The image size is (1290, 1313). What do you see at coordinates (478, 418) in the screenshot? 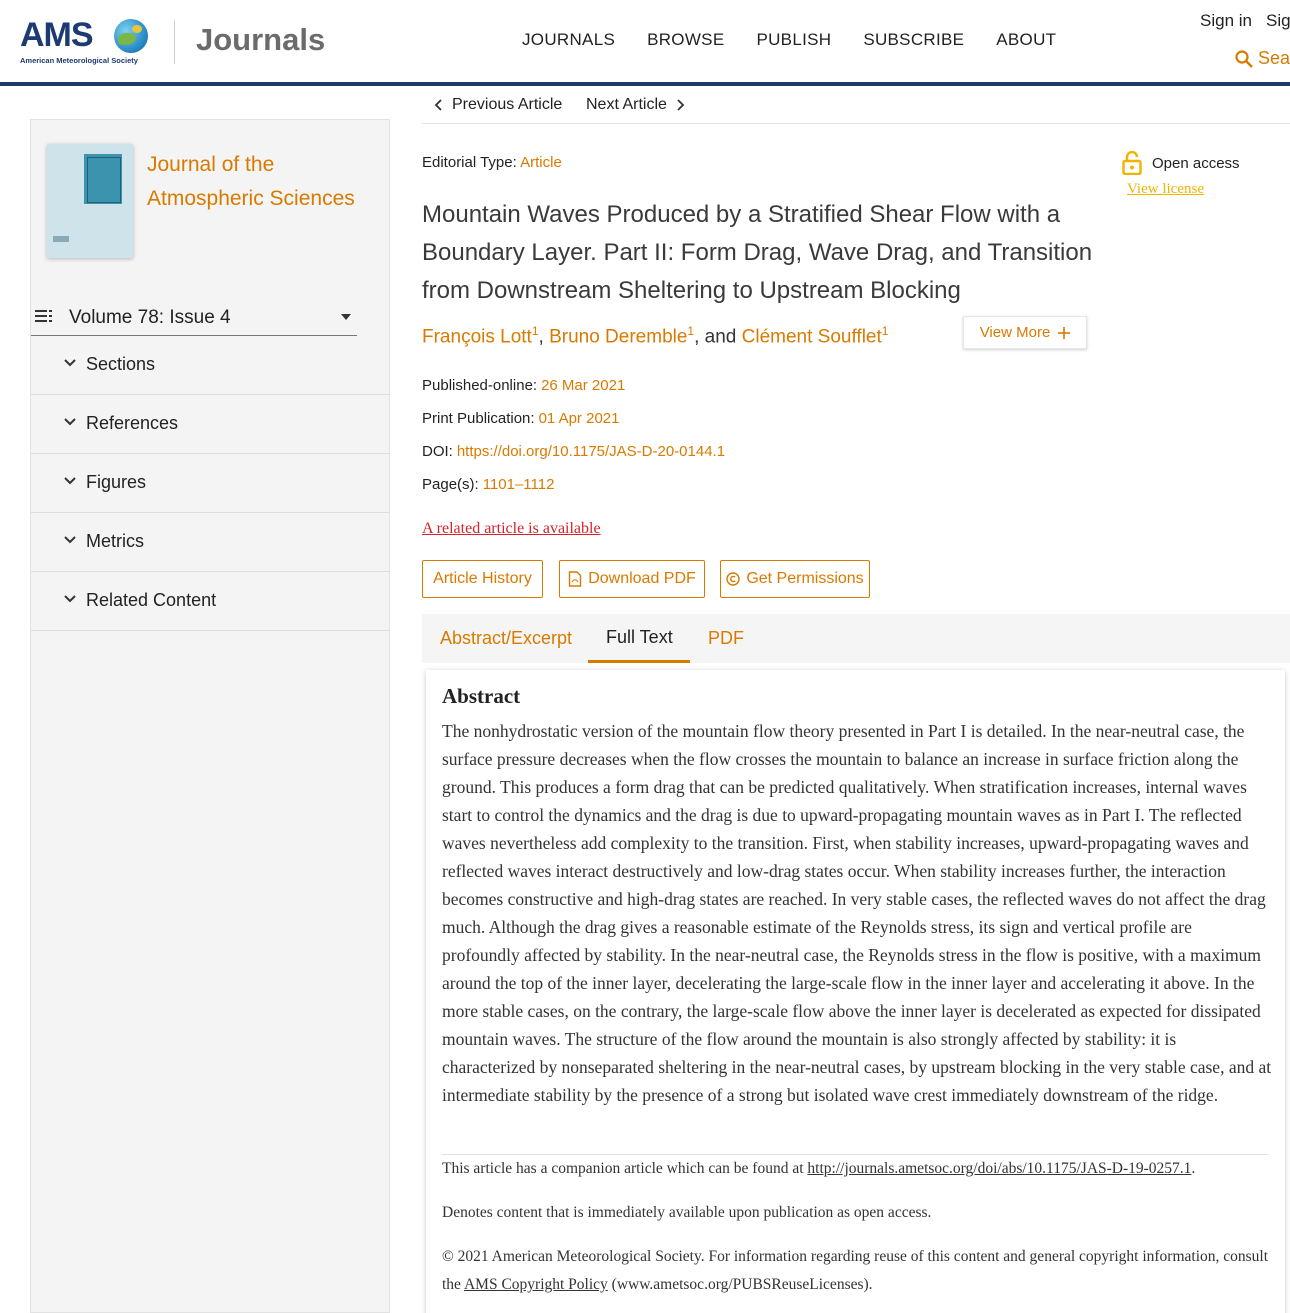
I see `print-publication-label: Print Publication:` at bounding box center [478, 418].